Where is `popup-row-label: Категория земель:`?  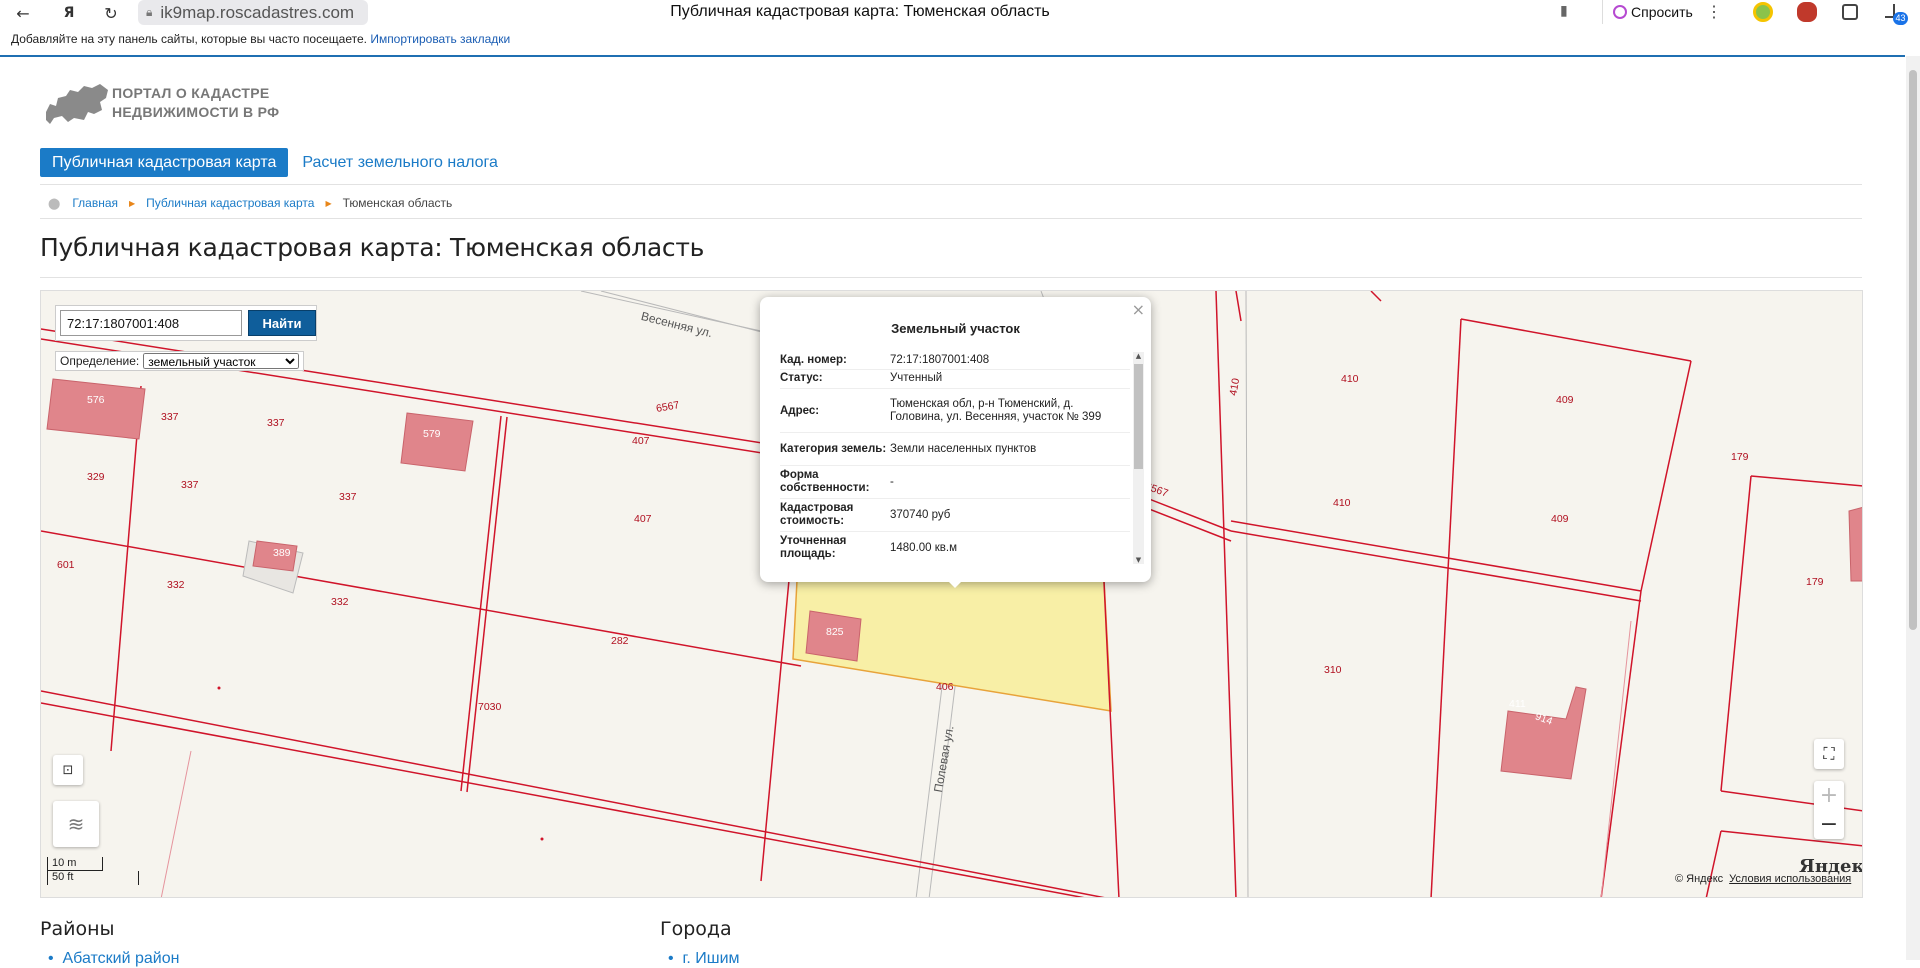
popup-row-label: Категория земель: is located at coordinates (833, 448).